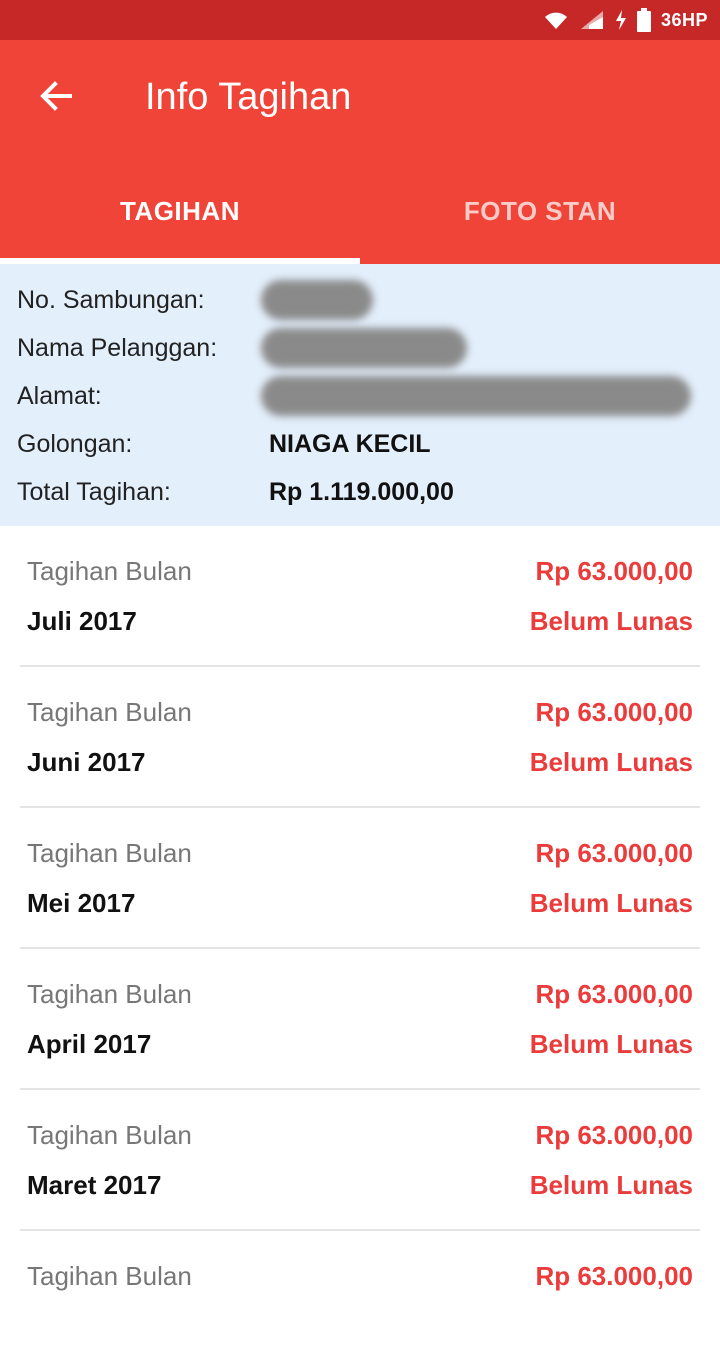  Describe the element at coordinates (111, 299) in the screenshot. I see `no-sambungan-label: No. Sambungan:` at that location.